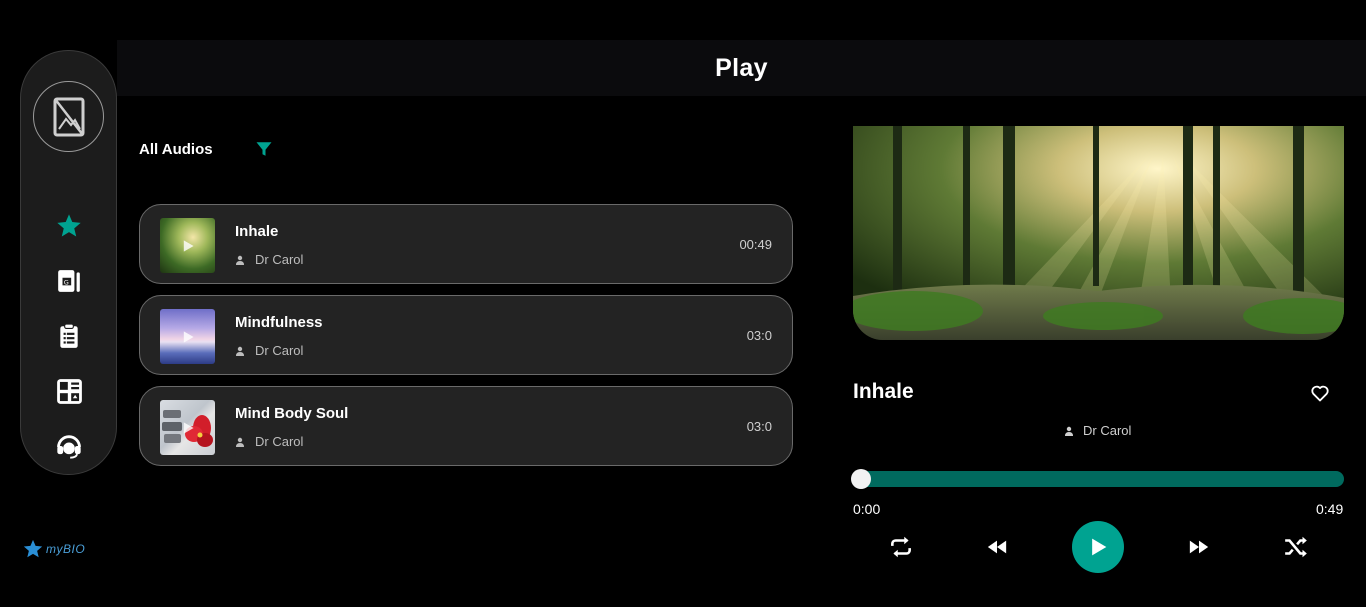 The height and width of the screenshot is (607, 1366). I want to click on headset-icon, so click(69, 447).